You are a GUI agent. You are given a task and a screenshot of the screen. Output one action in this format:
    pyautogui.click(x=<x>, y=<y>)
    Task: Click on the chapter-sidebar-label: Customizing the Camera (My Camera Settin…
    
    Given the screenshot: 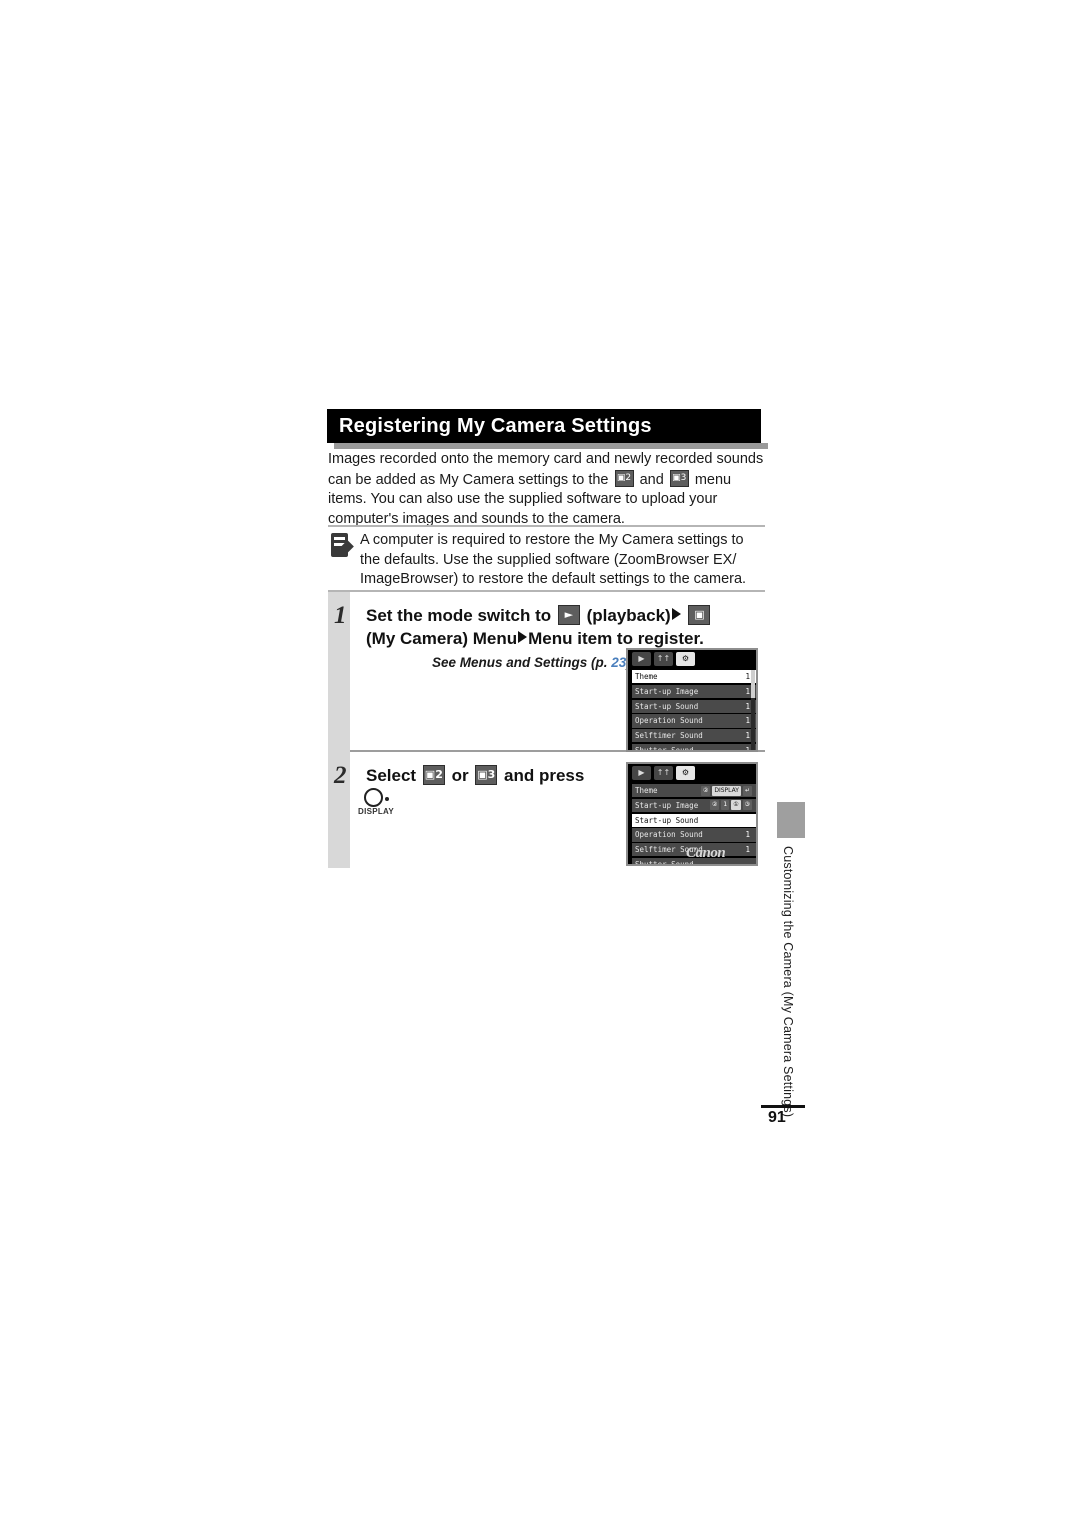 What is the action you would take?
    pyautogui.click(x=788, y=982)
    